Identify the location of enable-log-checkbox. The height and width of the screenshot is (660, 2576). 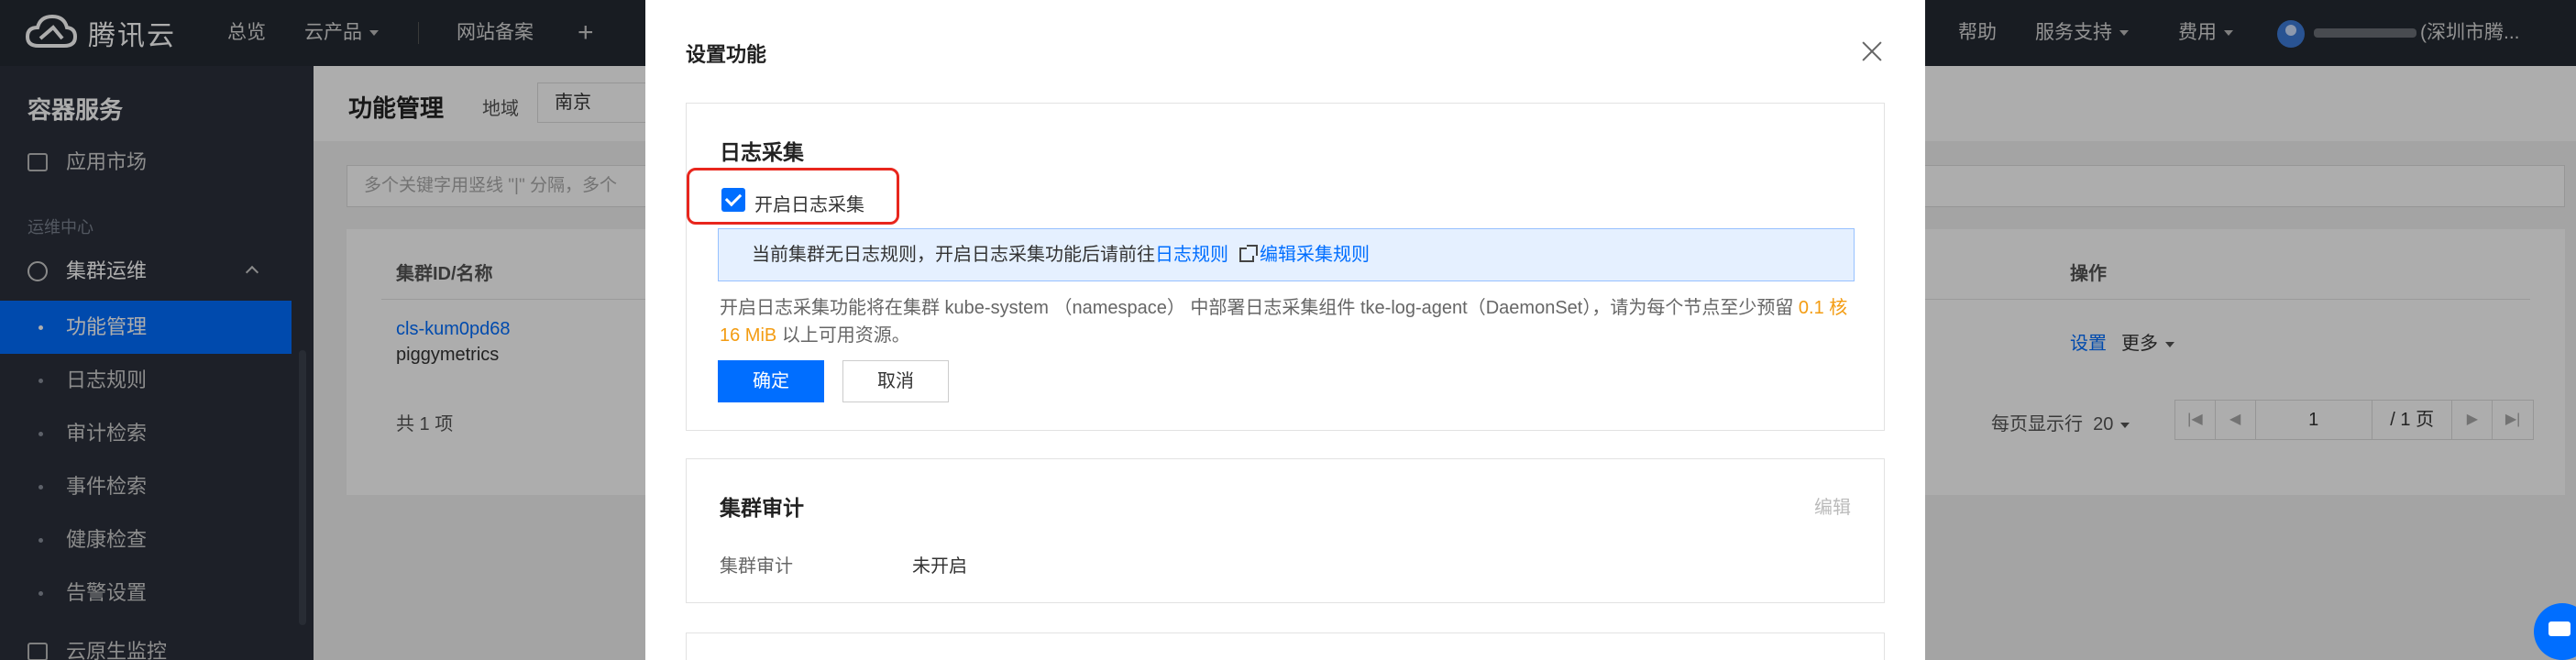
(733, 200).